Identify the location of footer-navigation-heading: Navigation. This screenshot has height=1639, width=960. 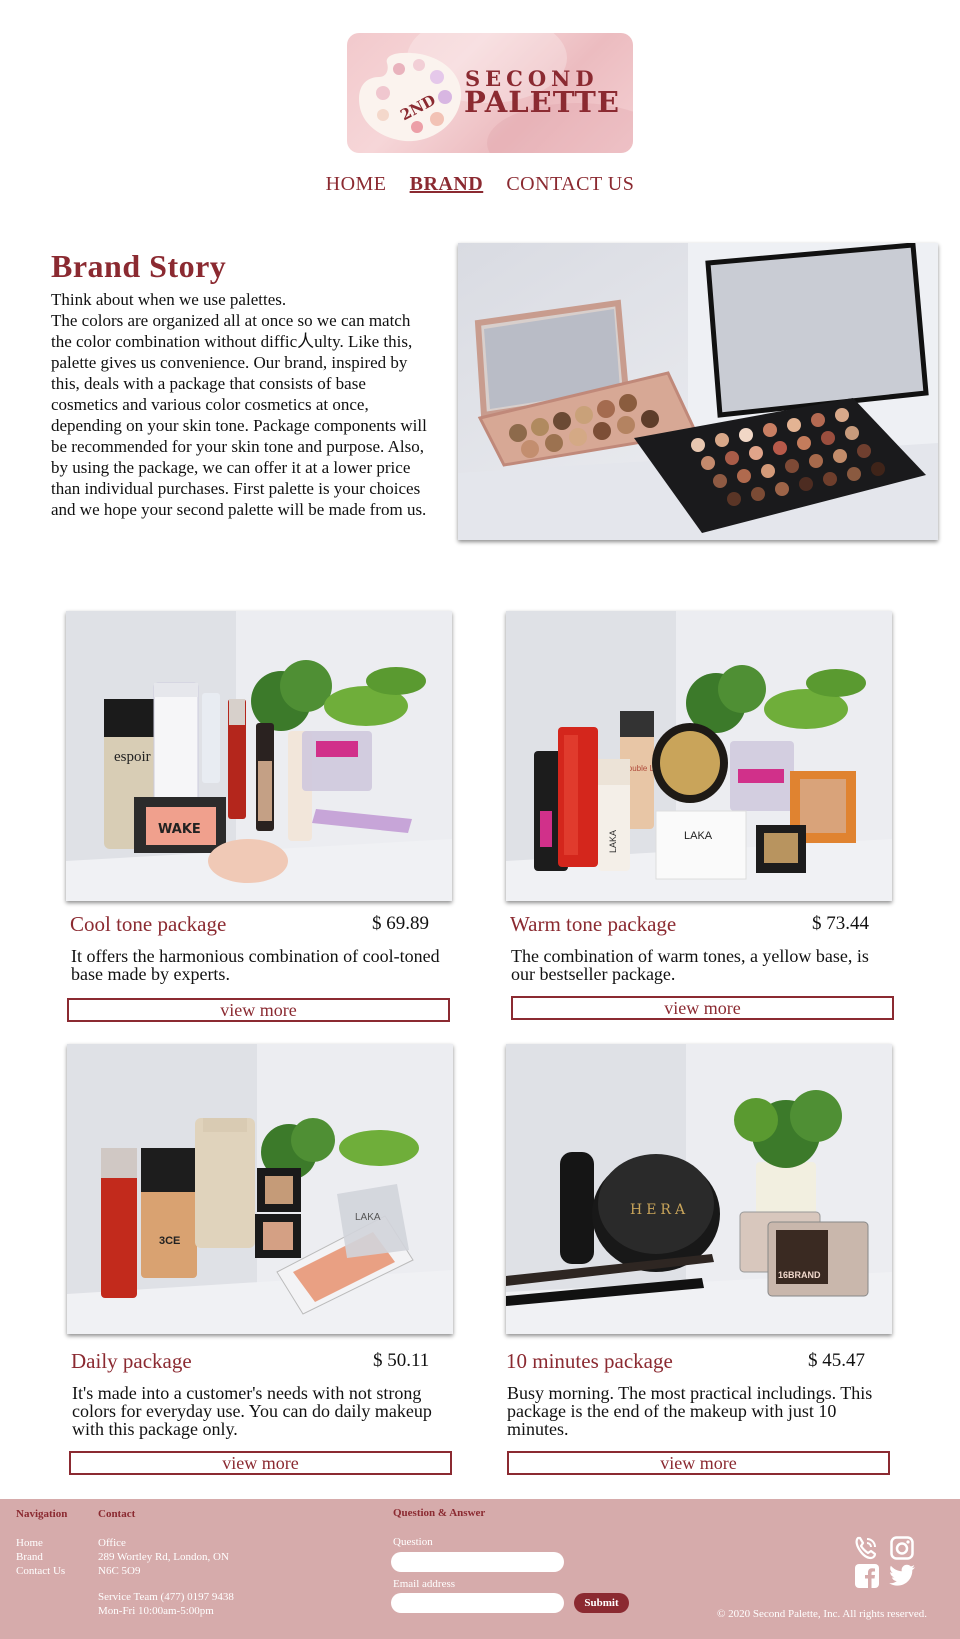
(42, 1514).